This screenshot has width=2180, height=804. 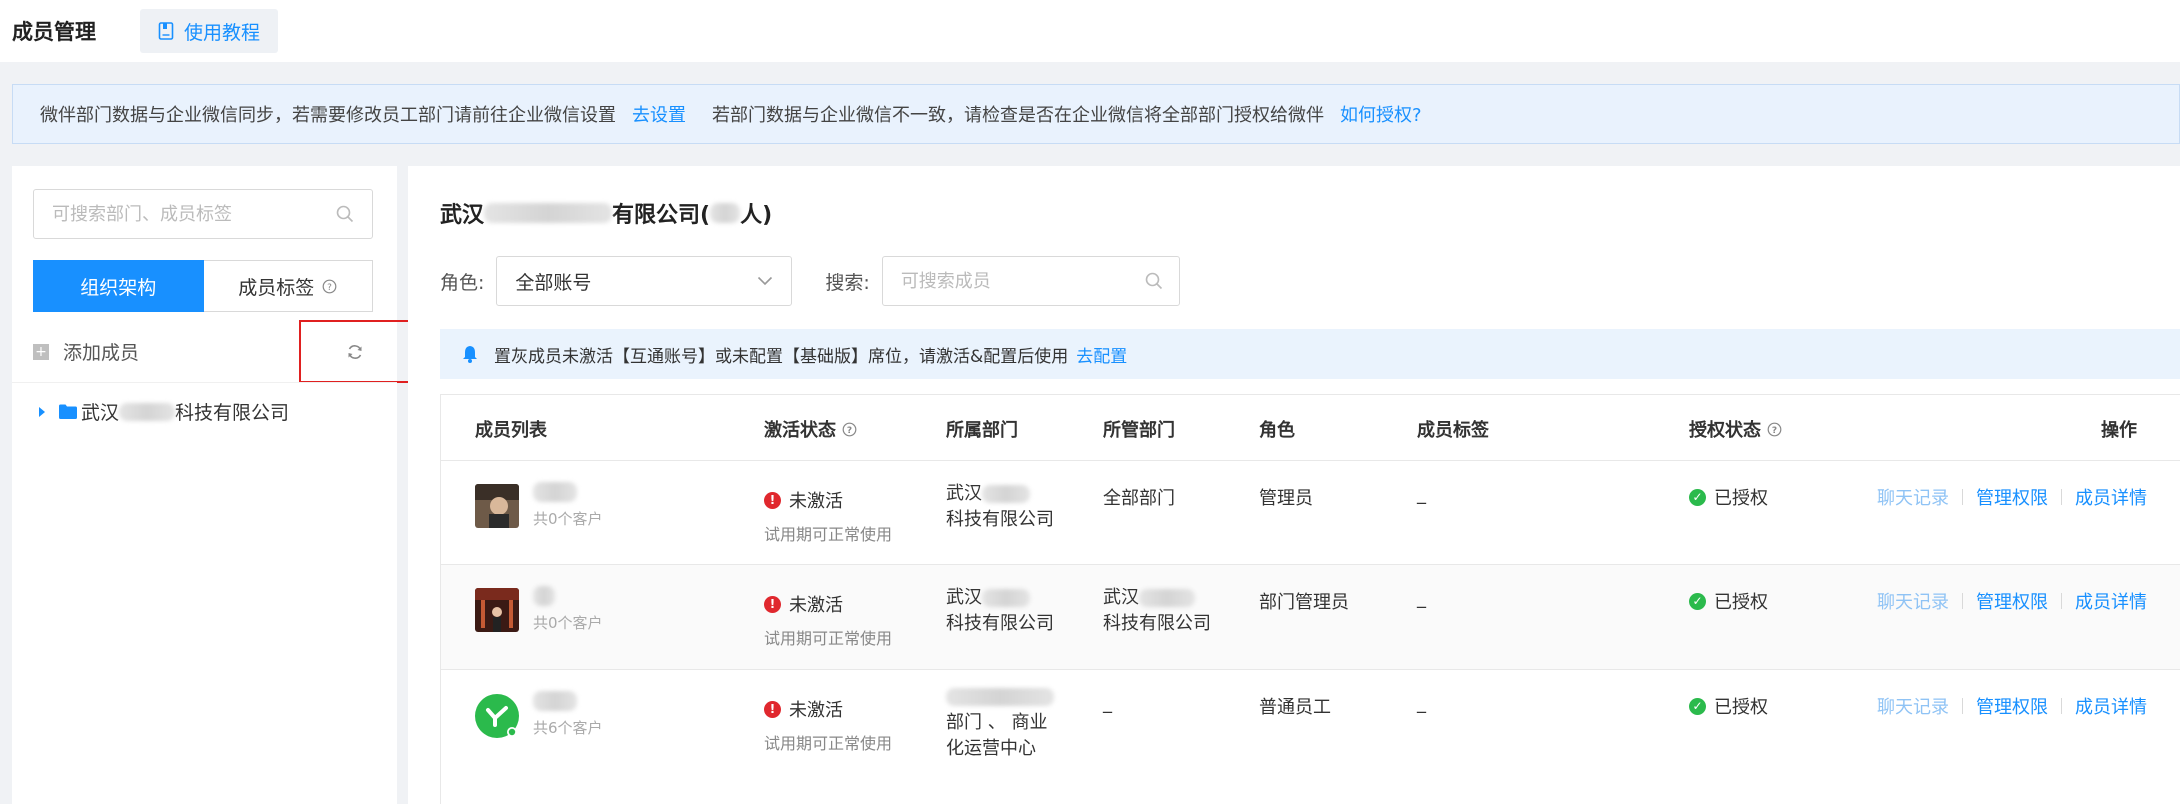 What do you see at coordinates (86, 351) in the screenshot?
I see `add-member-button: + 添加成员` at bounding box center [86, 351].